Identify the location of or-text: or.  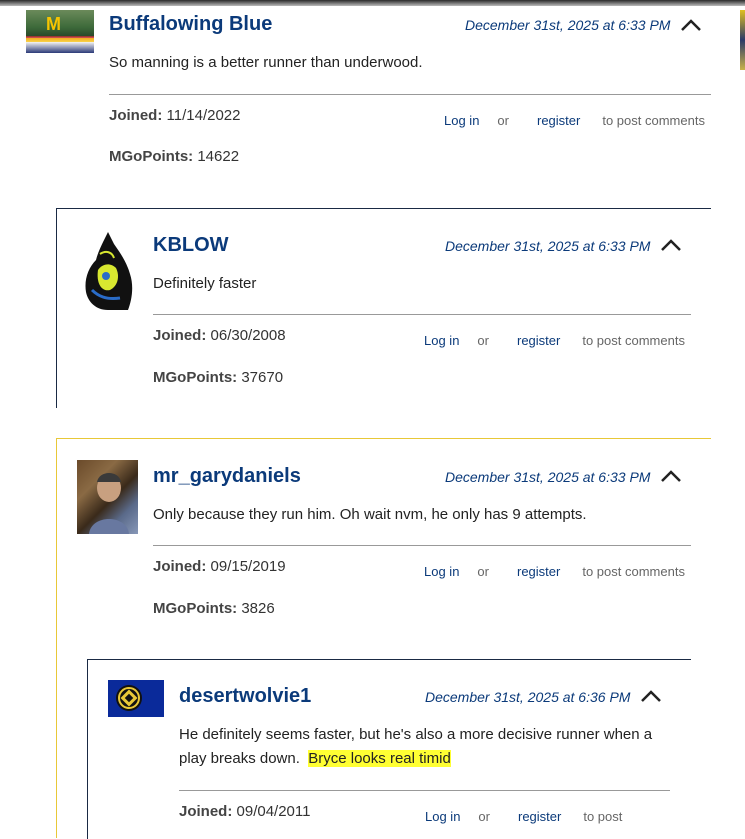
(484, 816).